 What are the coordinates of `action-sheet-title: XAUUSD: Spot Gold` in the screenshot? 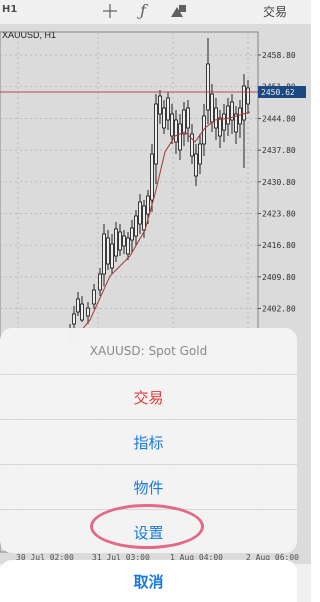 It's located at (148, 351).